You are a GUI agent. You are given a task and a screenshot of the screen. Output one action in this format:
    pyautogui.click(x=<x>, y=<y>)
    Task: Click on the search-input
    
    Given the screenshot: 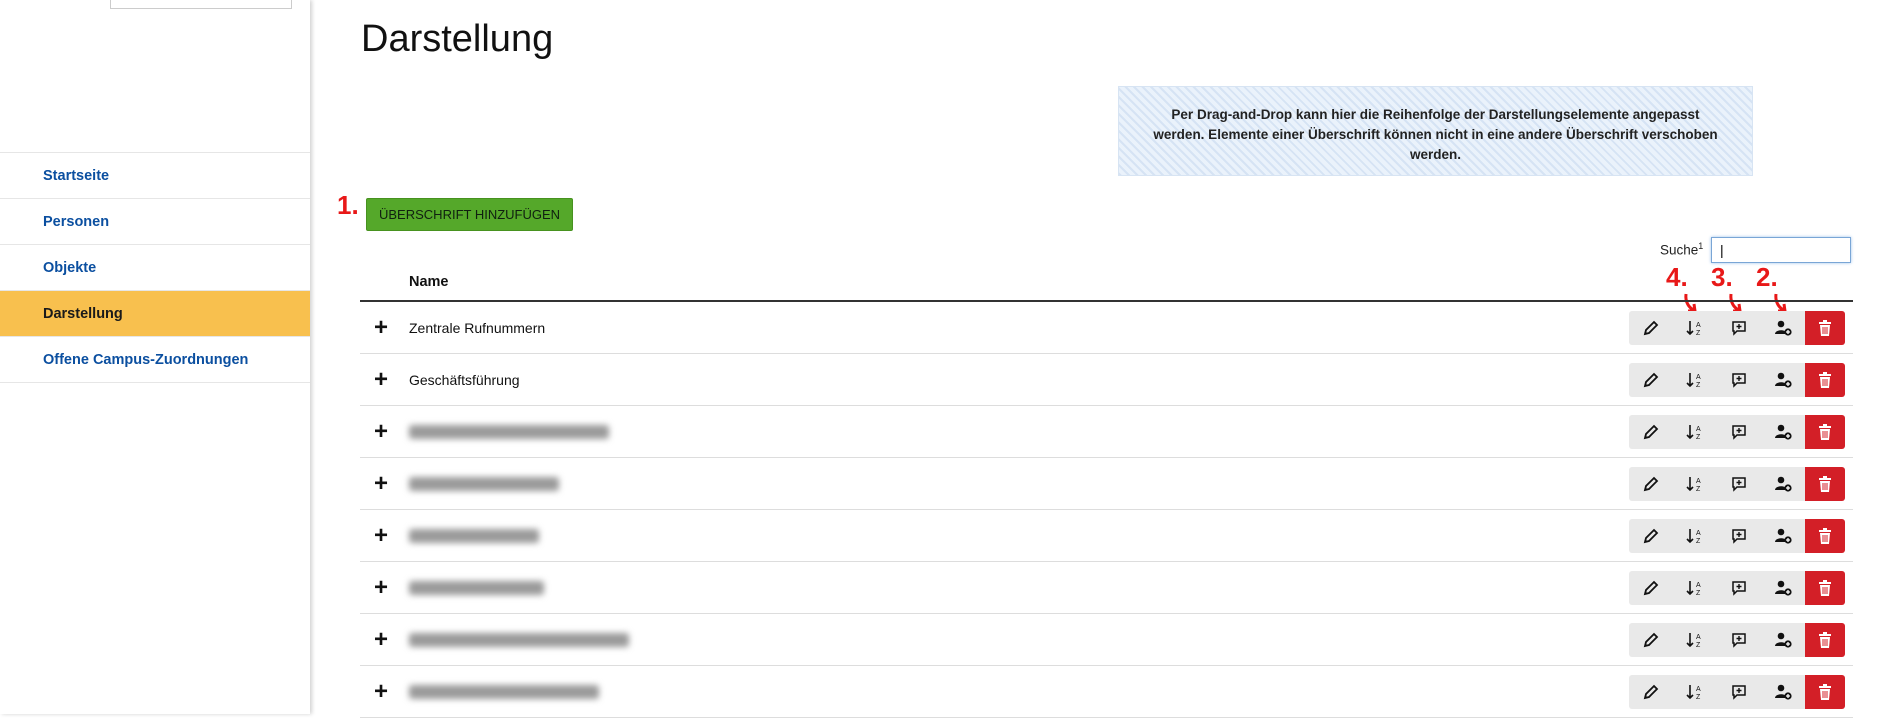 What is the action you would take?
    pyautogui.click(x=1781, y=250)
    